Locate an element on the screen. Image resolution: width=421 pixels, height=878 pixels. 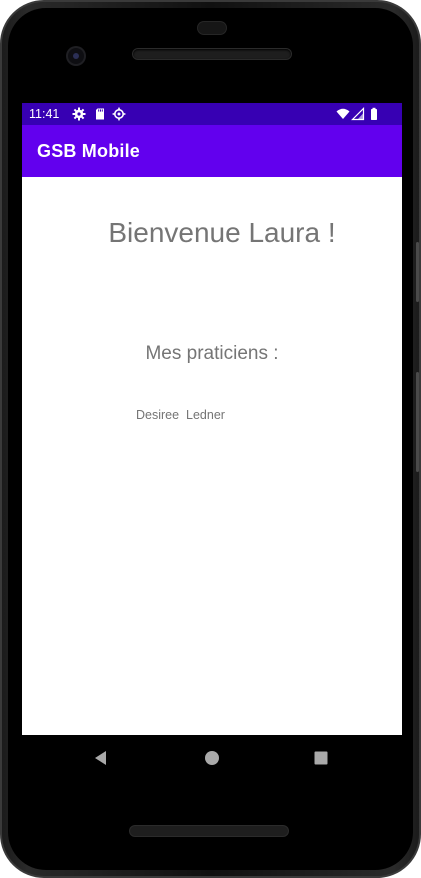
settings-gear-icon is located at coordinates (119, 114).